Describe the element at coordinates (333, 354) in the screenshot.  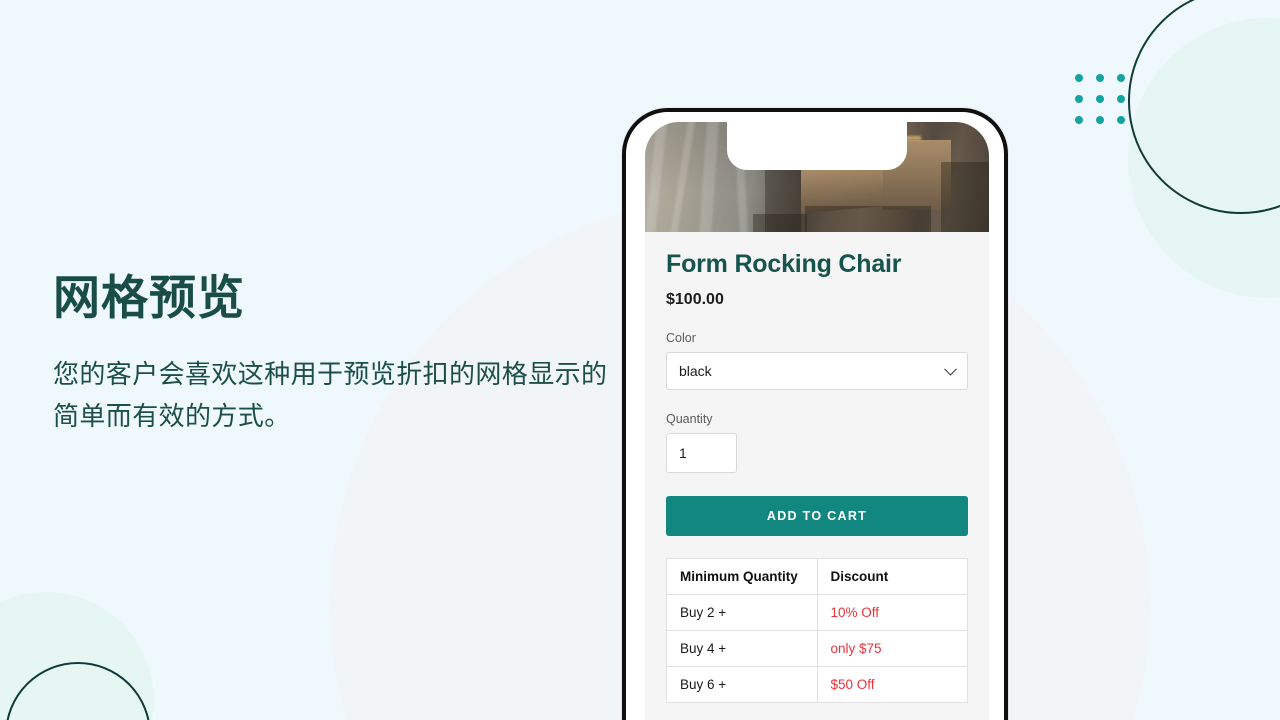
I see `marketing-copy: 网格预览 您的客户会喜欢这种用于预览折扣的网格显示的简单而有效的方式。` at that location.